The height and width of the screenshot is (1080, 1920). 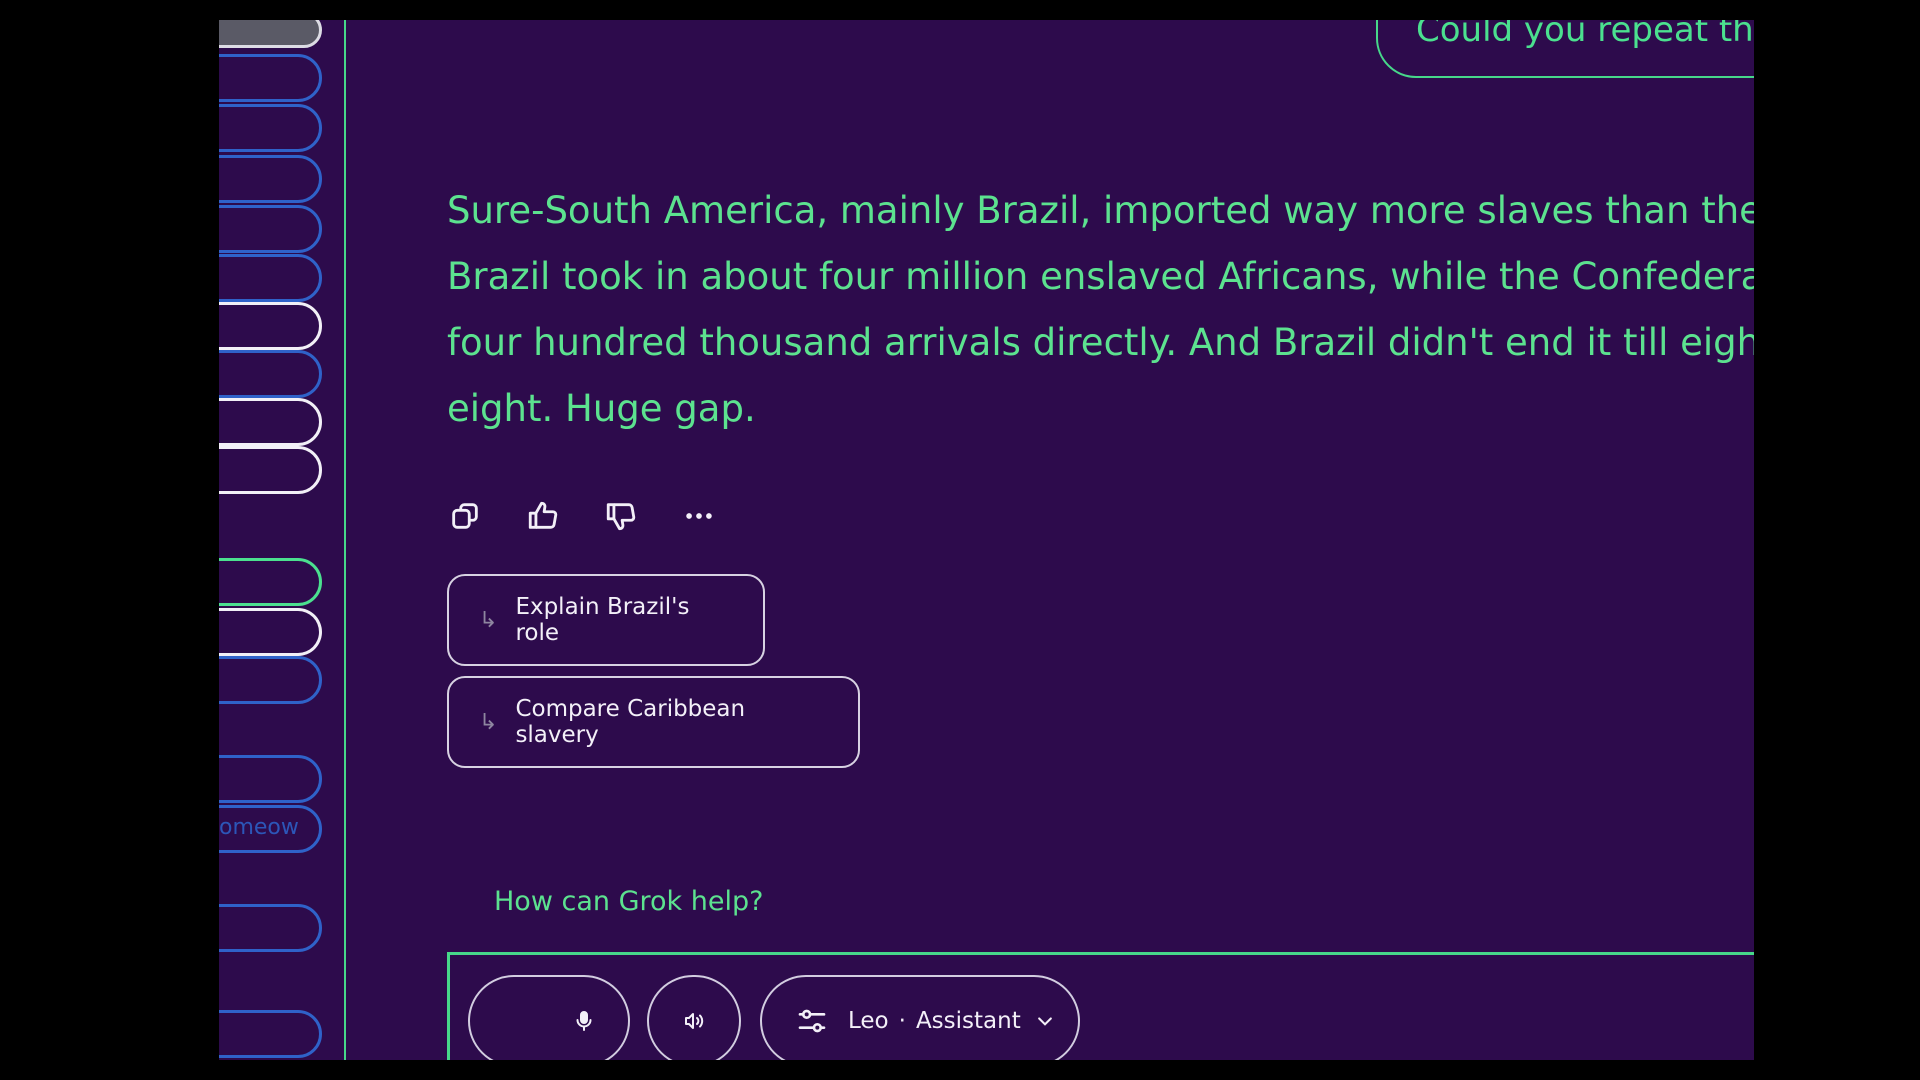 I want to click on suggestion-label: Compare Caribbean slavery, so click(x=630, y=722).